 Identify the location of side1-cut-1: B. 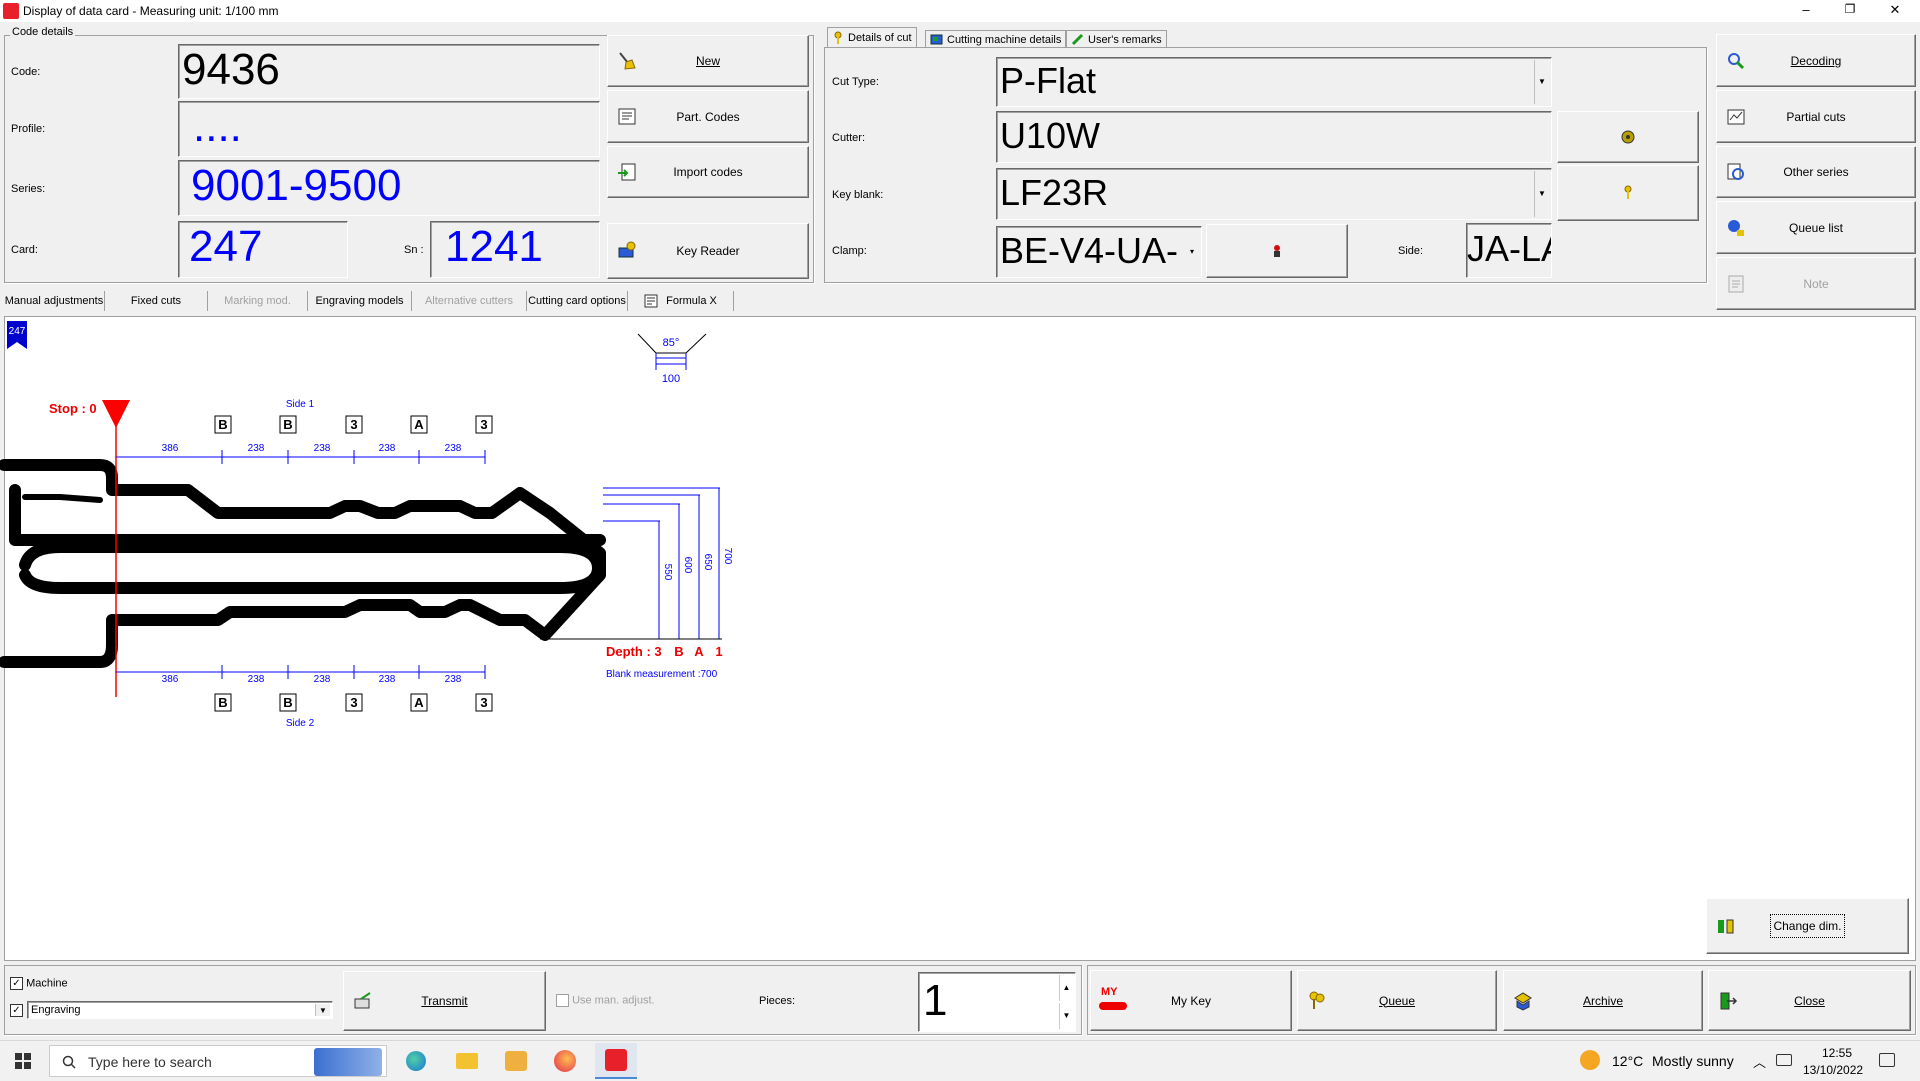
(222, 424).